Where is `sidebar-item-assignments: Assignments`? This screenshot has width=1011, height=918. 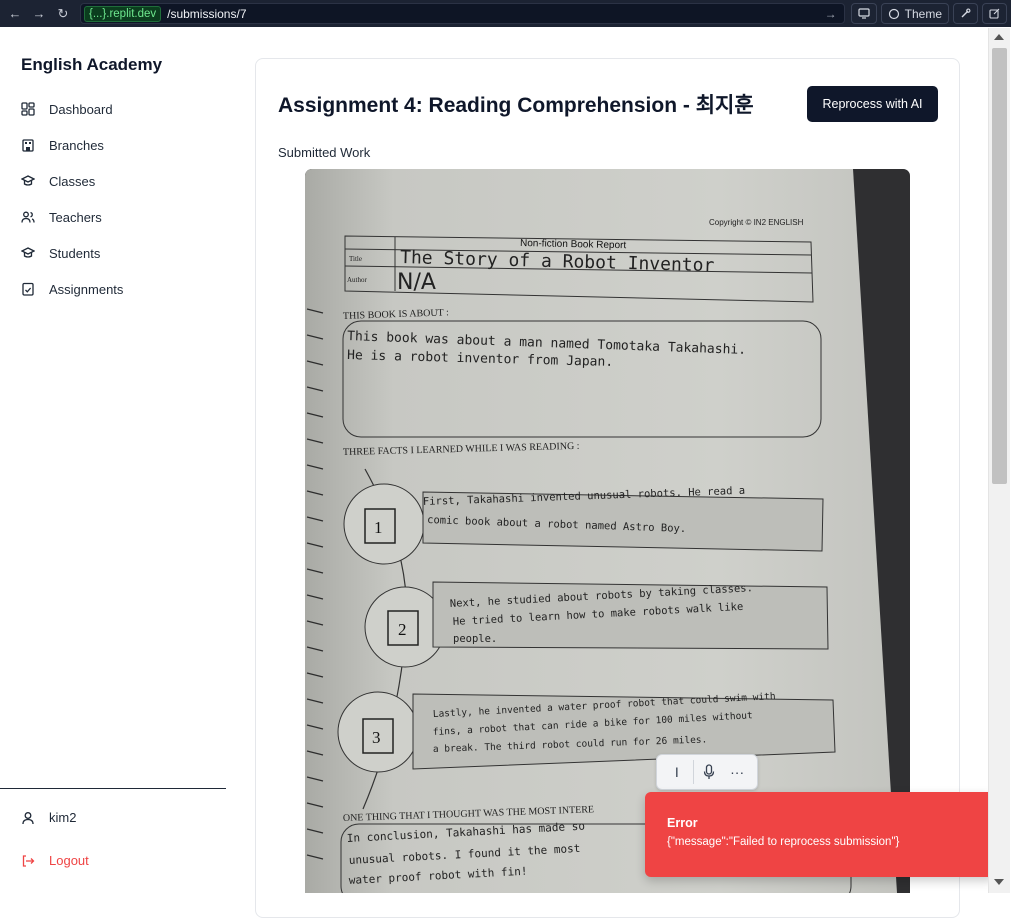 sidebar-item-assignments: Assignments is located at coordinates (113, 289).